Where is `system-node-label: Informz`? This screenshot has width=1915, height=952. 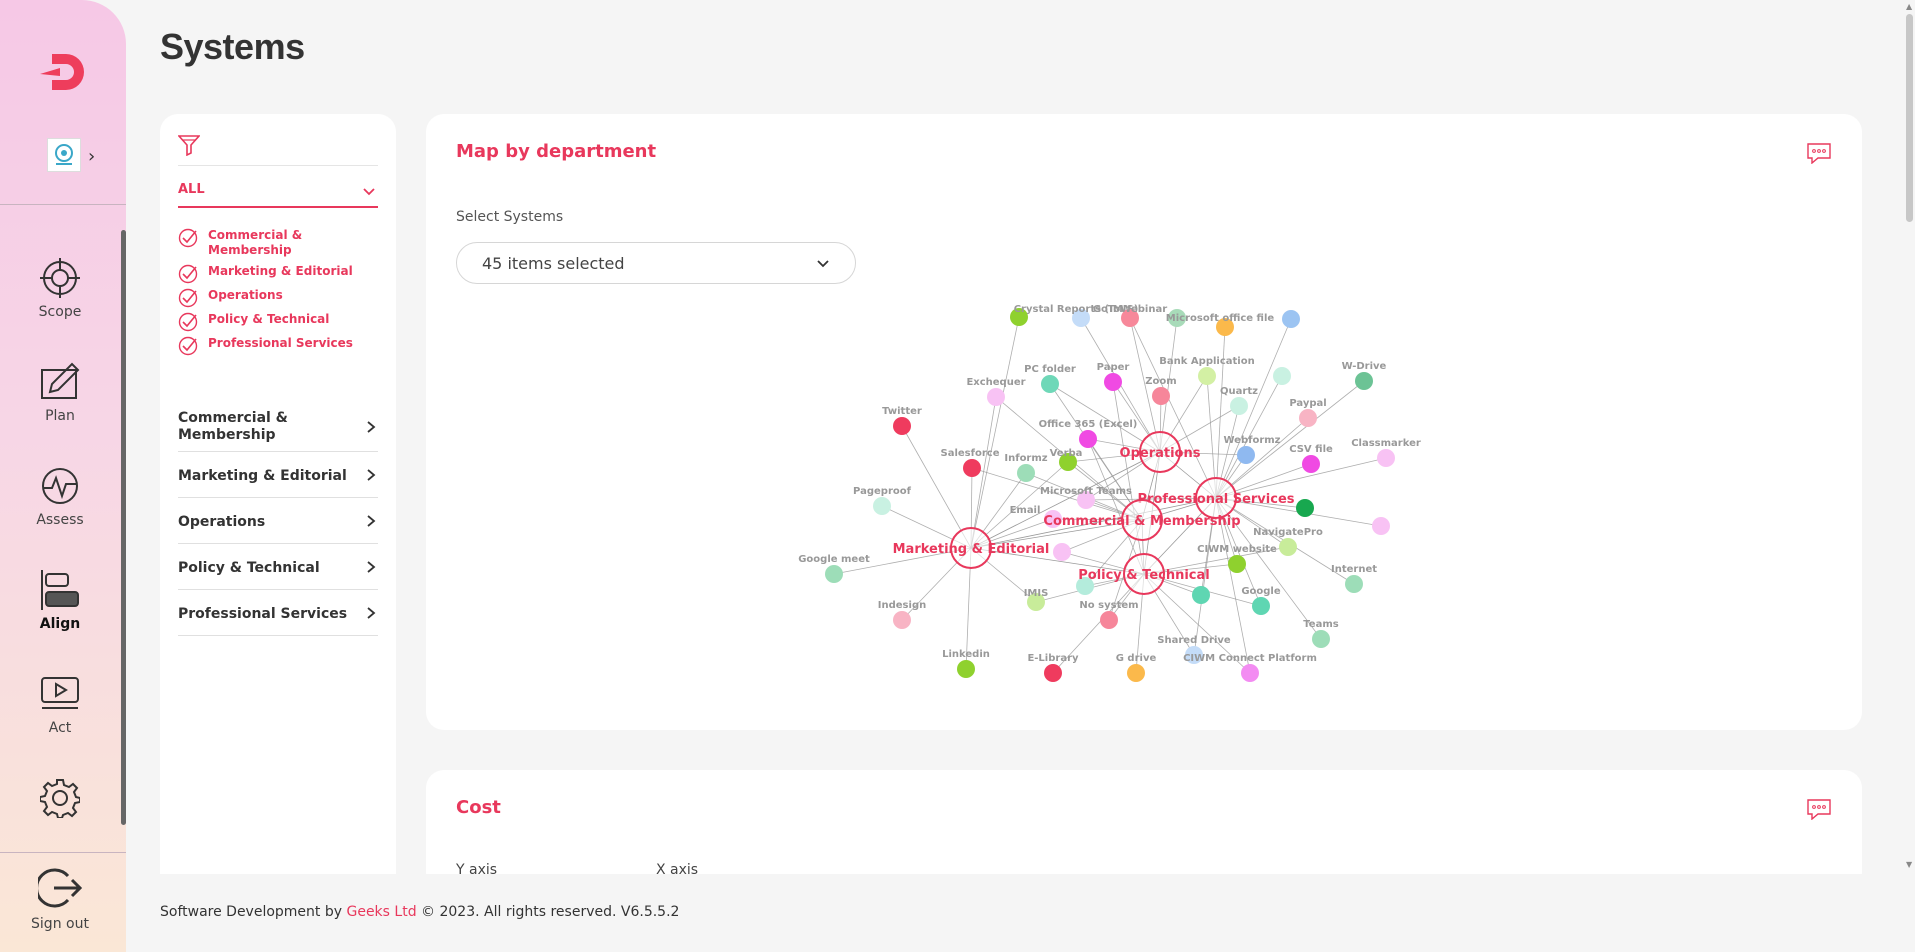
system-node-label: Informz is located at coordinates (1025, 458).